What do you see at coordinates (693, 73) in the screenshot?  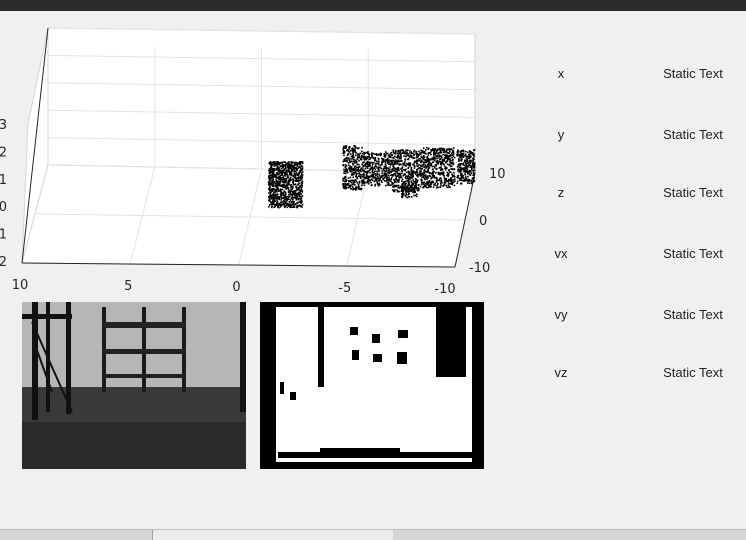 I see `readout-value-x: Static Text` at bounding box center [693, 73].